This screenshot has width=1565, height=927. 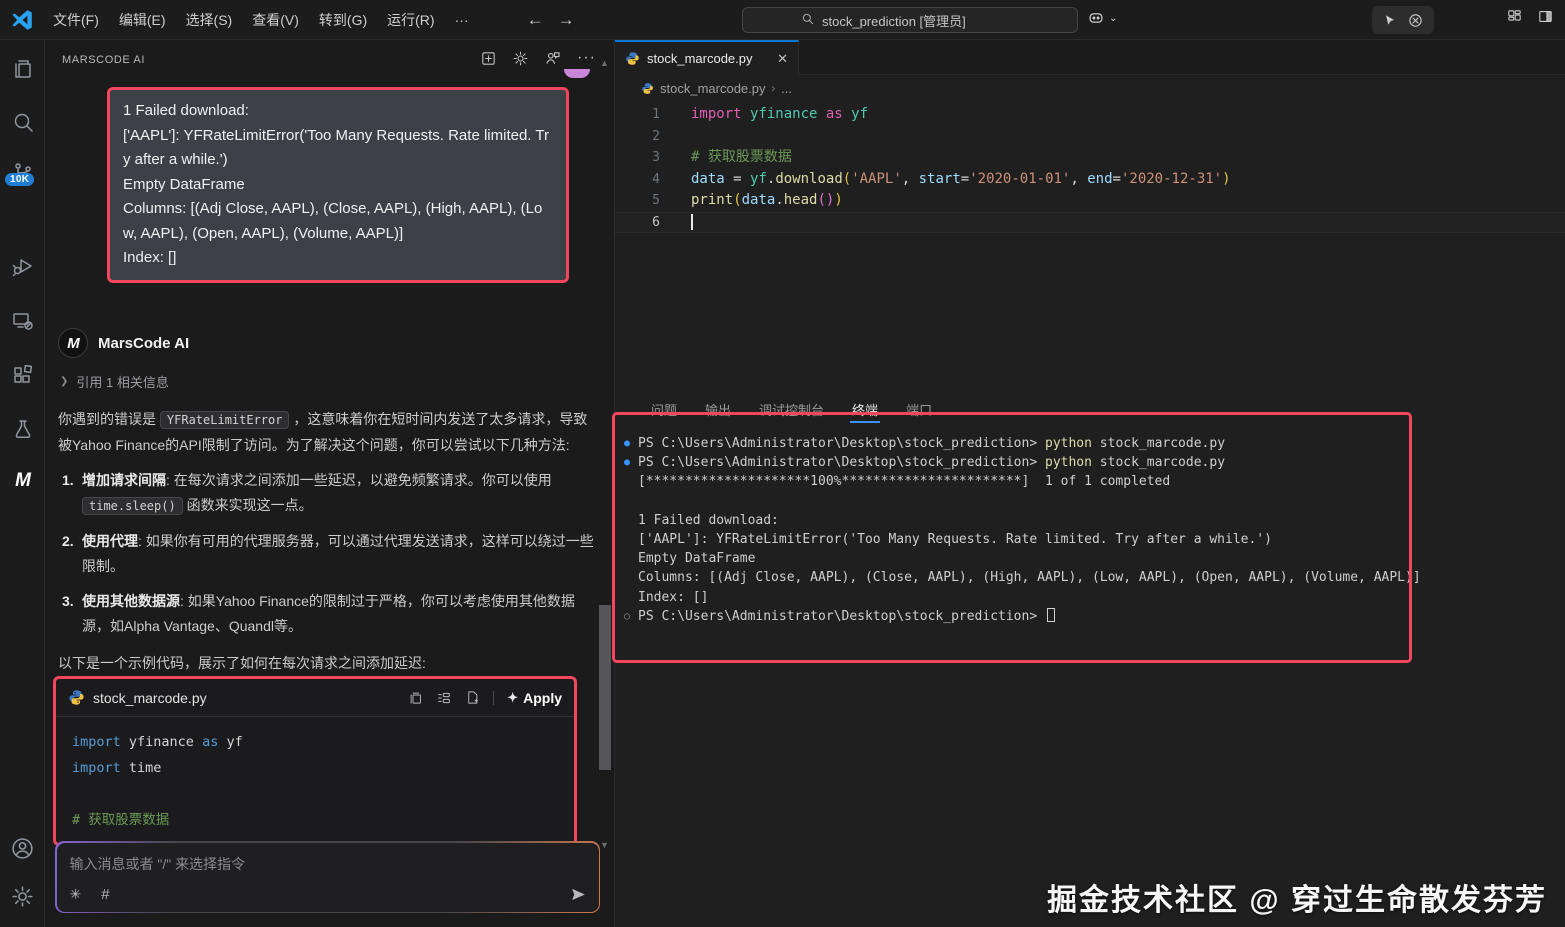 What do you see at coordinates (22, 429) in the screenshot?
I see `testing-flask-icon` at bounding box center [22, 429].